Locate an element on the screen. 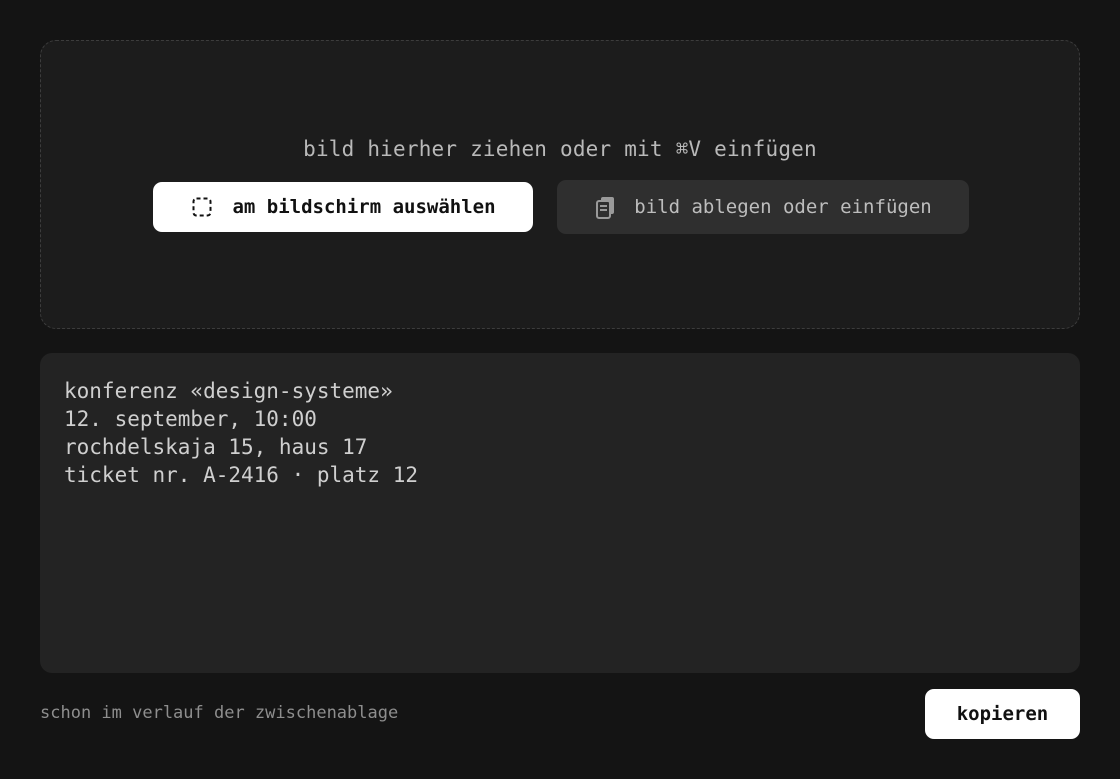 The height and width of the screenshot is (779, 1120). result-line: ticket nr. A-2416 · platz 12 is located at coordinates (241, 475).